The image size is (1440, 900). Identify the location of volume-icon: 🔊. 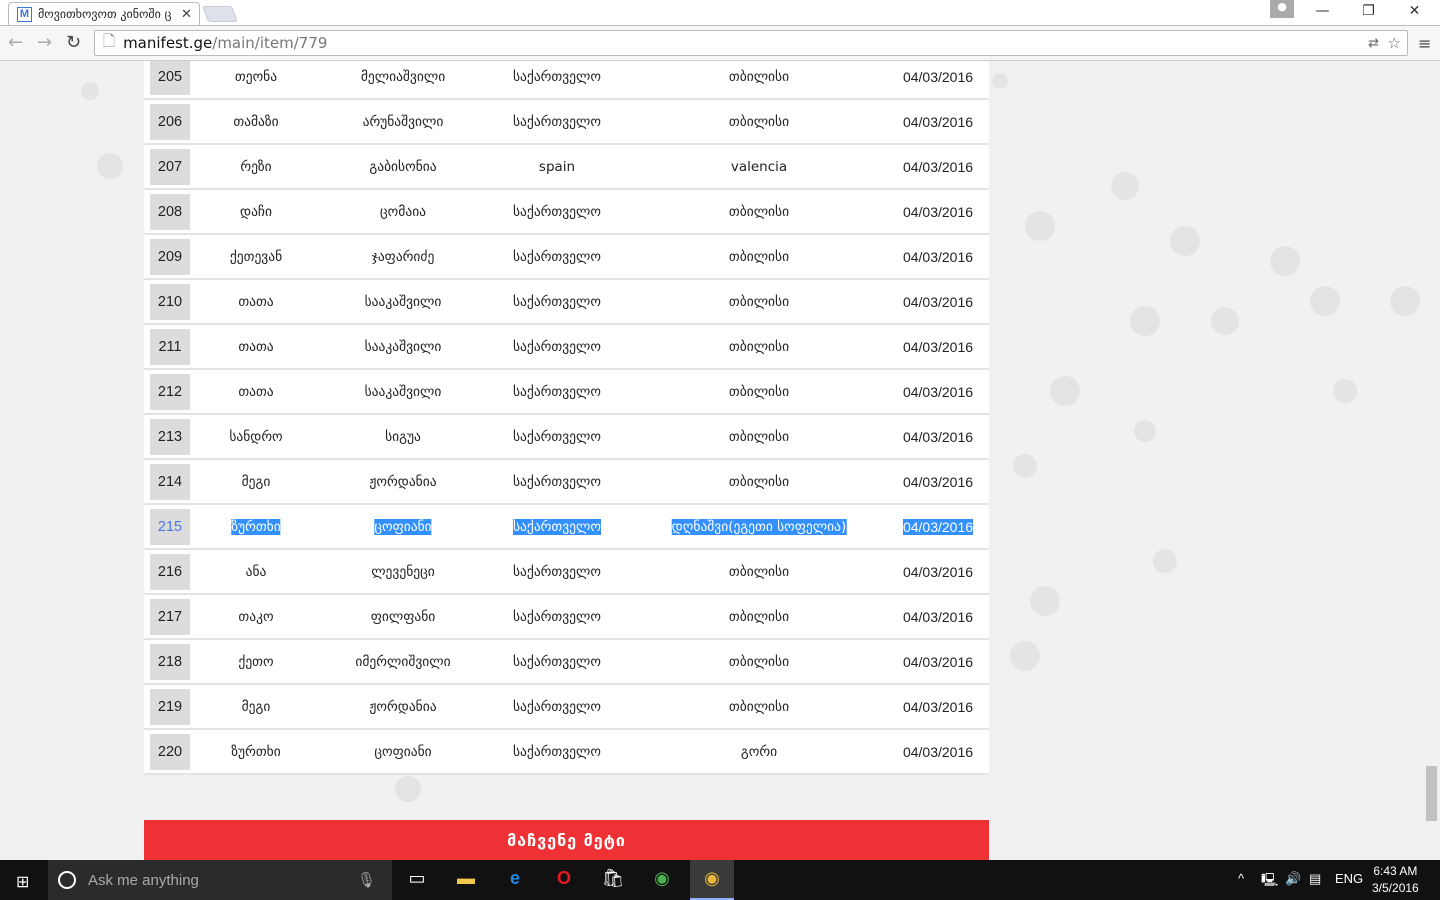
(1293, 879).